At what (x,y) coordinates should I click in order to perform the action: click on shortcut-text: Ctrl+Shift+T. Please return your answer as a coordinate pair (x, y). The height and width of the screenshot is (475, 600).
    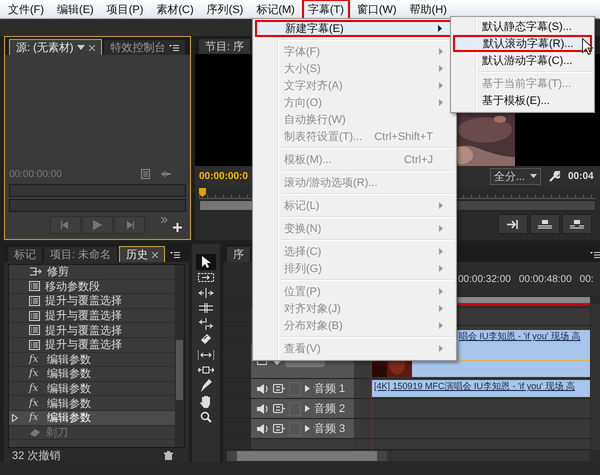
    Looking at the image, I should click on (403, 136).